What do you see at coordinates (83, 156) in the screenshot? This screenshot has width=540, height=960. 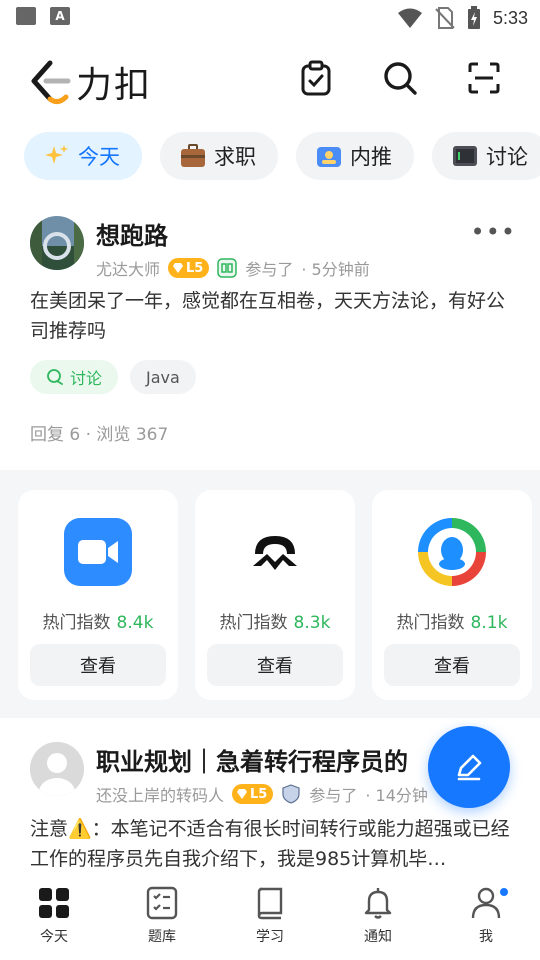 I see `tab-today: 今天` at bounding box center [83, 156].